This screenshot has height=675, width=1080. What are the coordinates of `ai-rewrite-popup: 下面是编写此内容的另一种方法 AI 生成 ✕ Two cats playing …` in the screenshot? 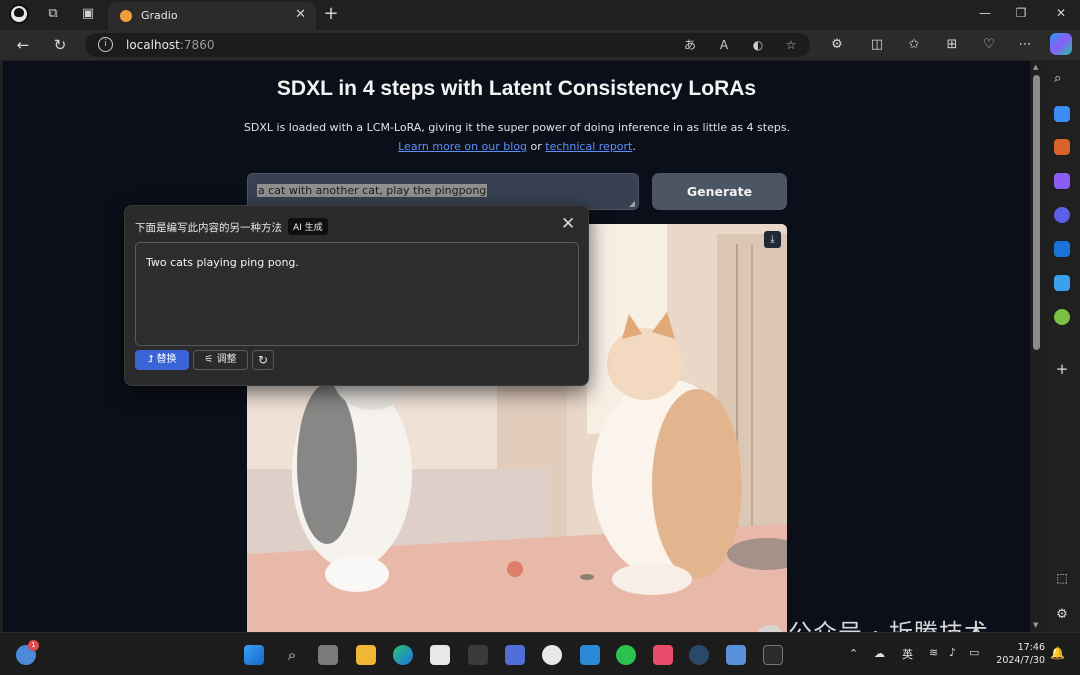 It's located at (356, 295).